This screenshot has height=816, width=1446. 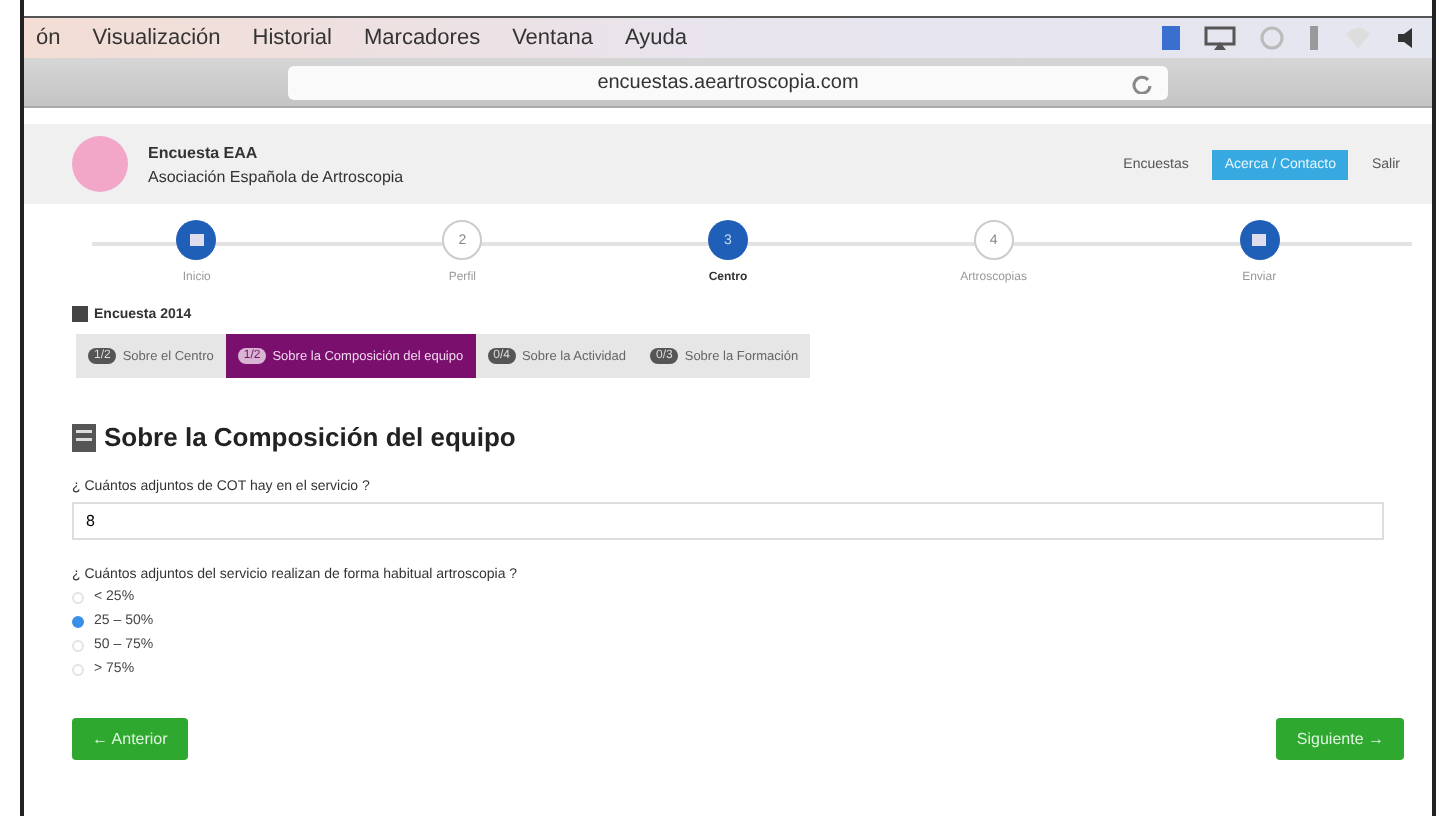 I want to click on site-subtitle: Asociación Española de Artroscopia, so click(x=277, y=176).